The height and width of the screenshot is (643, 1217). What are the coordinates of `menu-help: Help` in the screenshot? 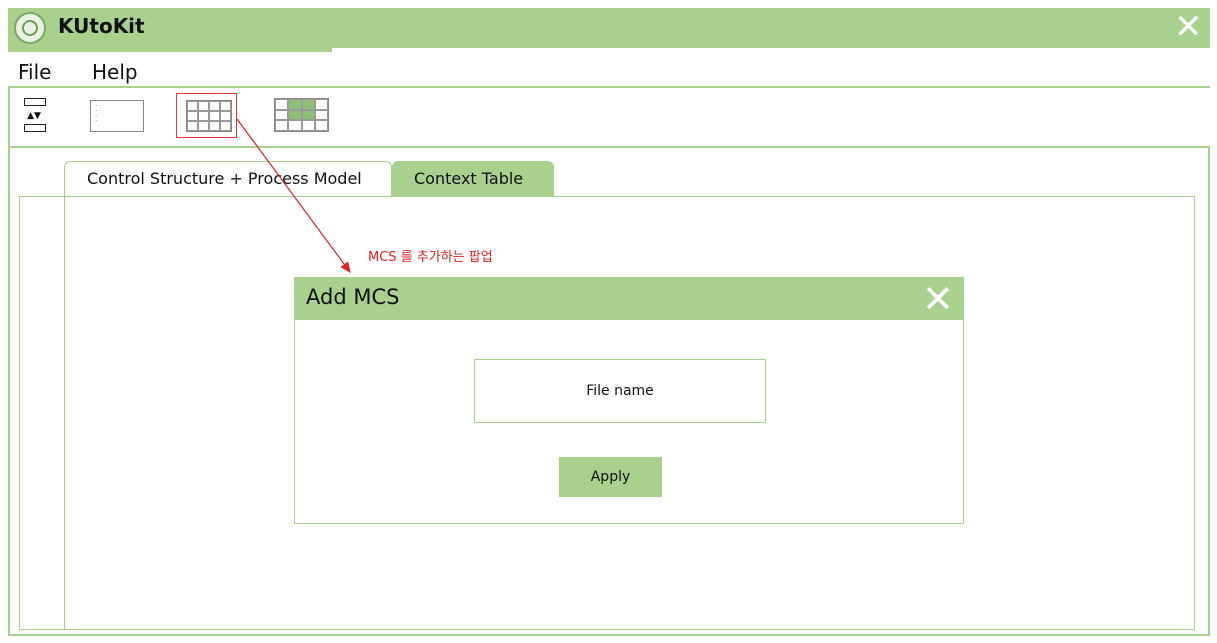 It's located at (115, 72).